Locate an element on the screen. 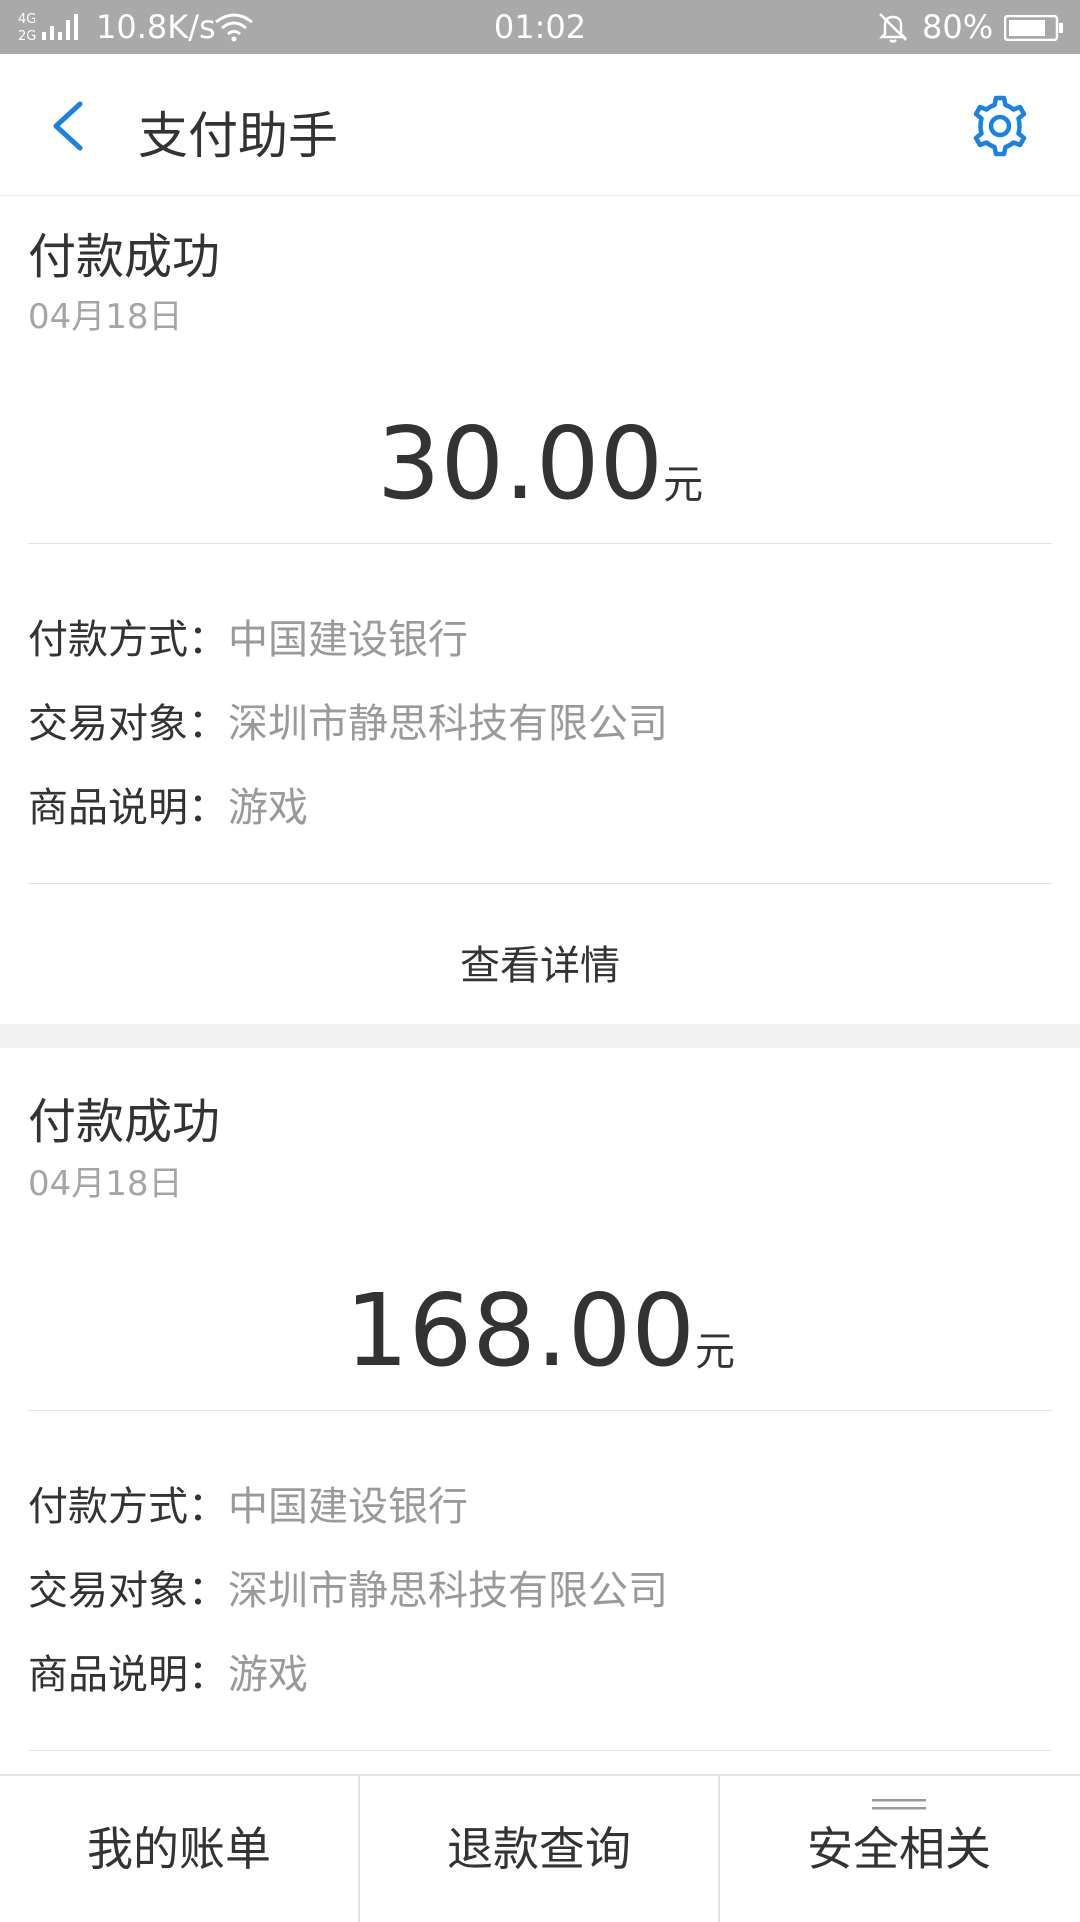  app-bar: 支付助手 is located at coordinates (540, 125).